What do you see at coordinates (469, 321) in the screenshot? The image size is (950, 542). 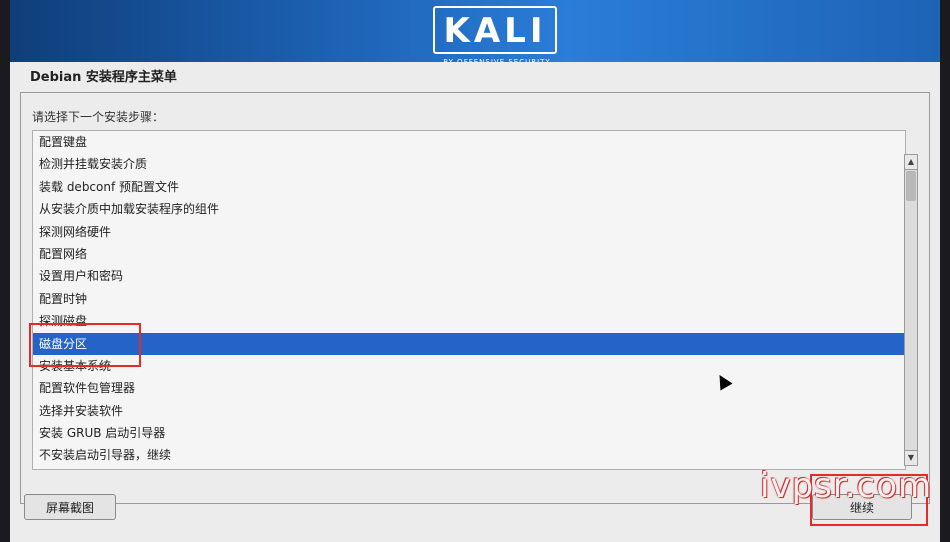 I see `menu-item: 探测磁盘` at bounding box center [469, 321].